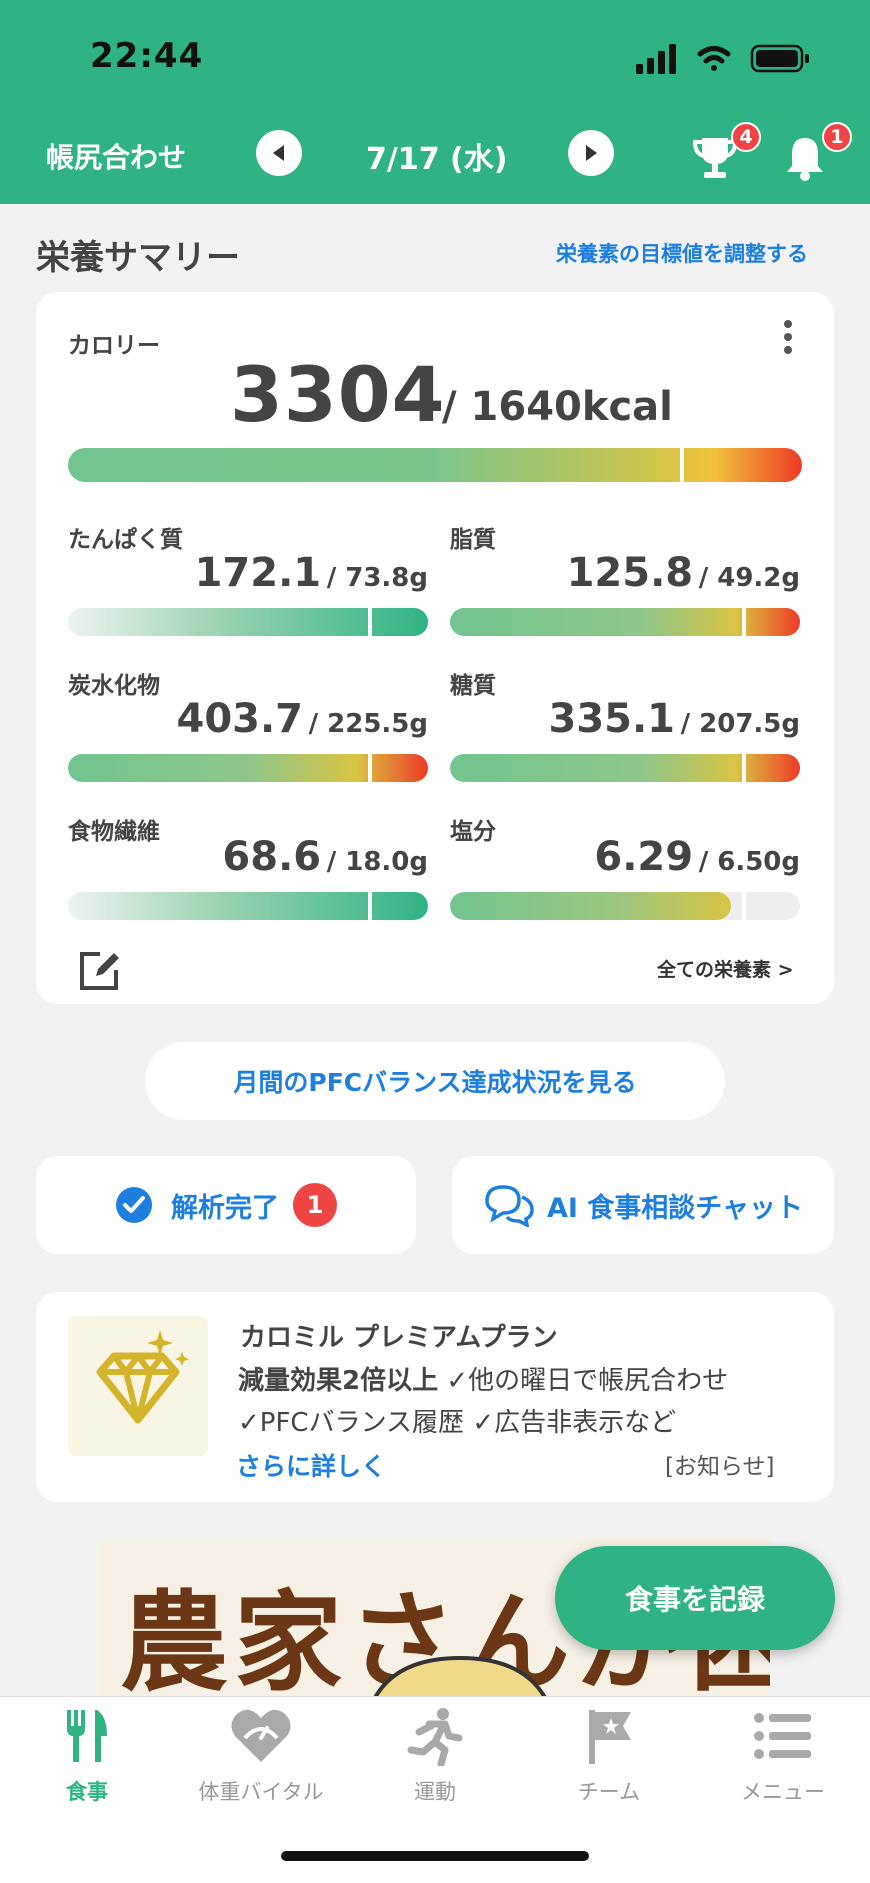  I want to click on value: 335.1, so click(612, 719).